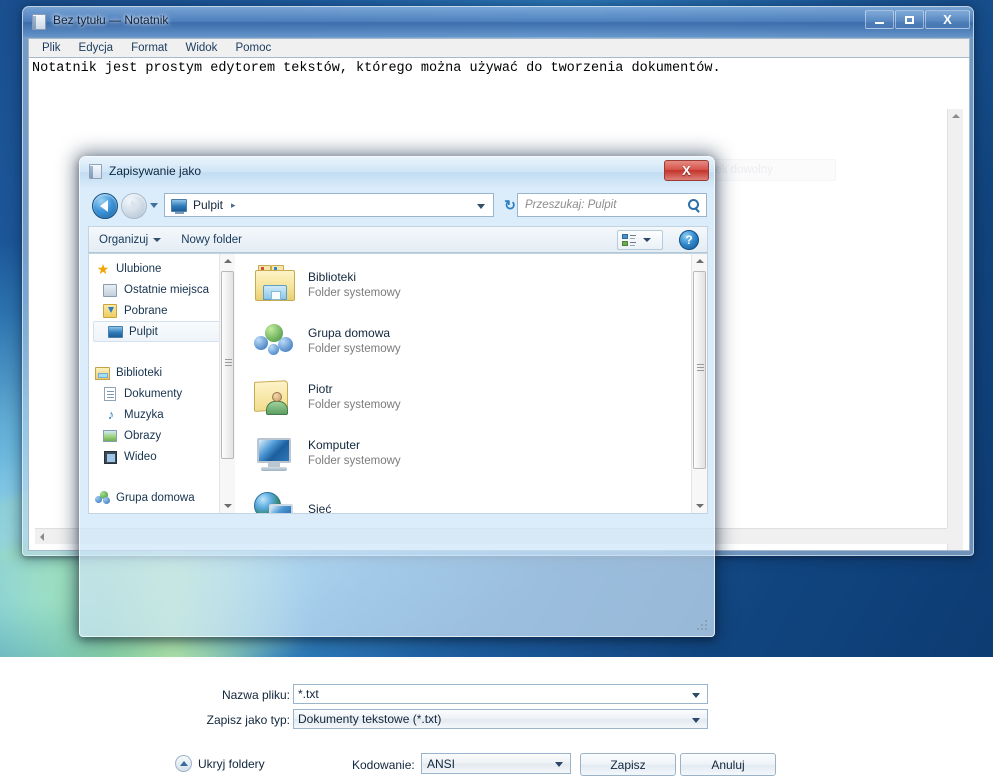 The width and height of the screenshot is (993, 776). What do you see at coordinates (570, 205) in the screenshot?
I see `search-input: Przeszukaj: Pulpit` at bounding box center [570, 205].